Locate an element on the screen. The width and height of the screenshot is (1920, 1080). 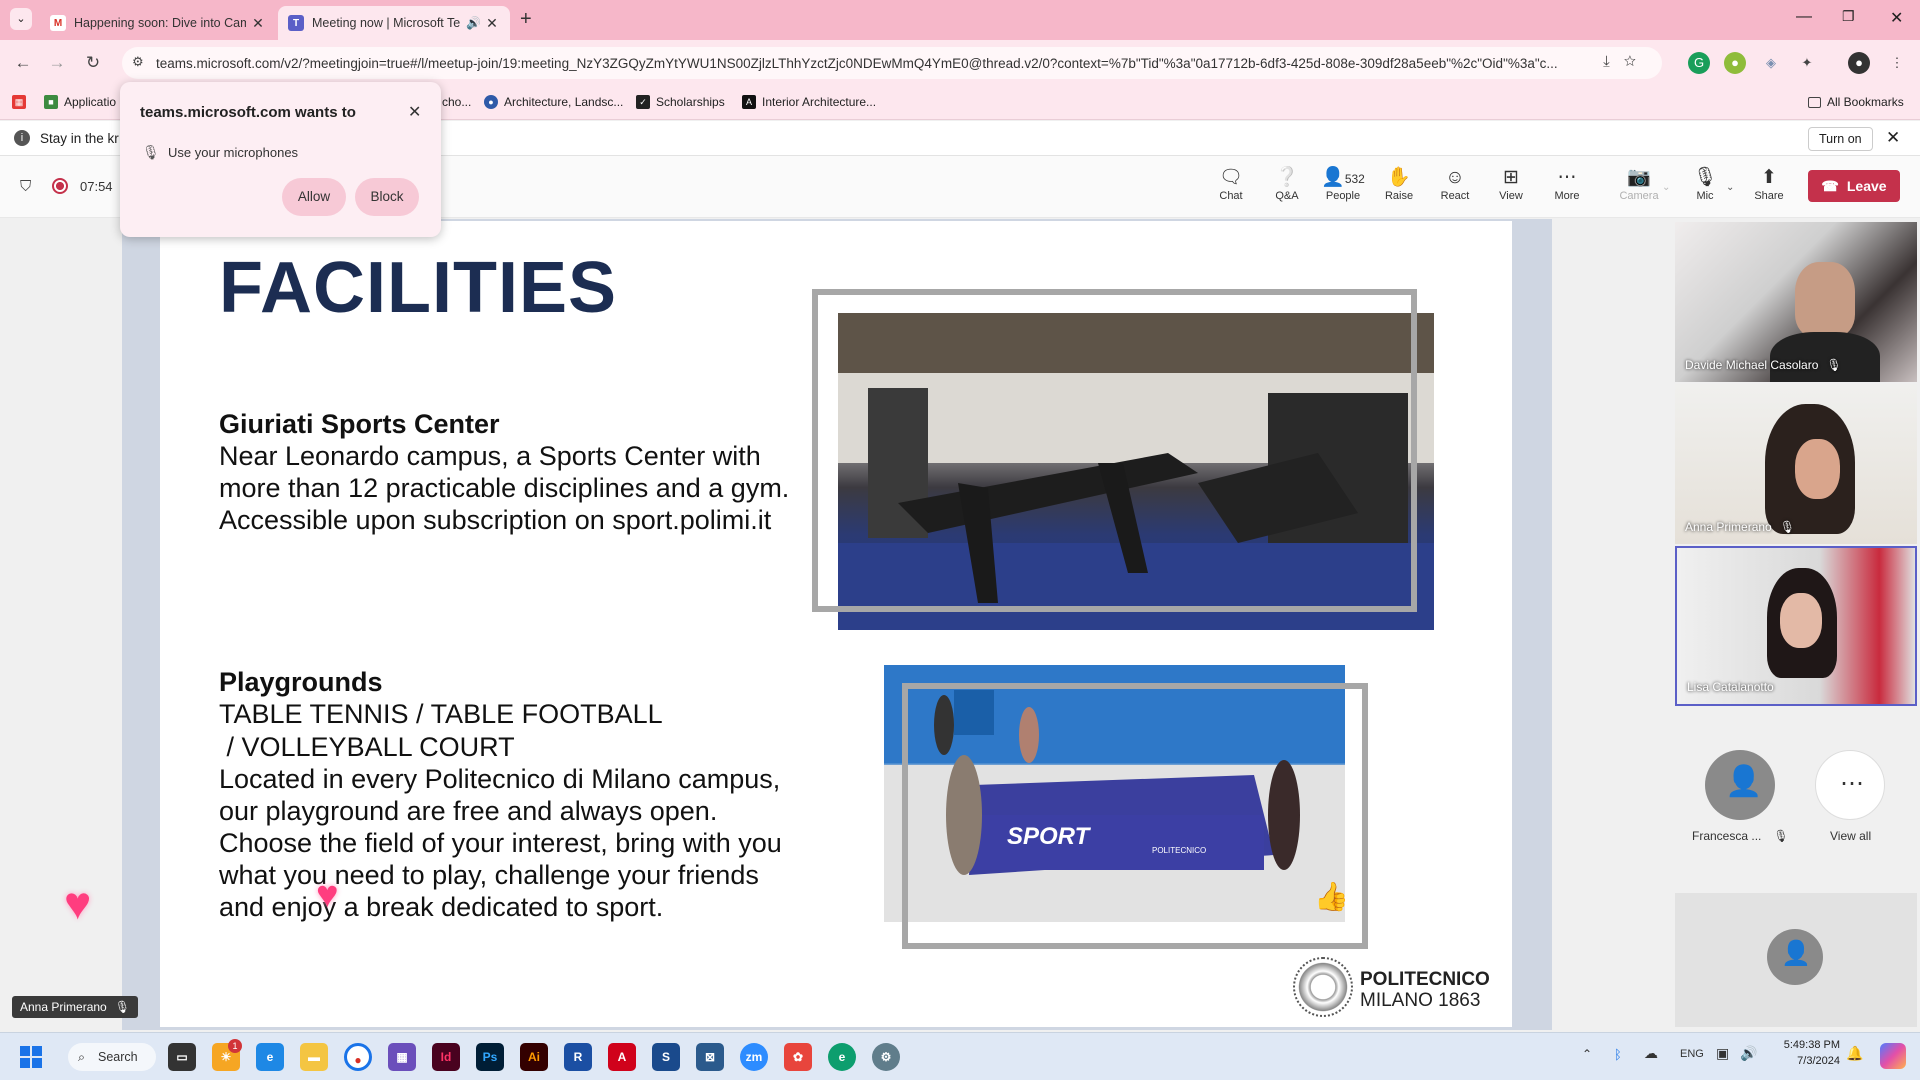
gmail-icon: M is located at coordinates (58, 23).